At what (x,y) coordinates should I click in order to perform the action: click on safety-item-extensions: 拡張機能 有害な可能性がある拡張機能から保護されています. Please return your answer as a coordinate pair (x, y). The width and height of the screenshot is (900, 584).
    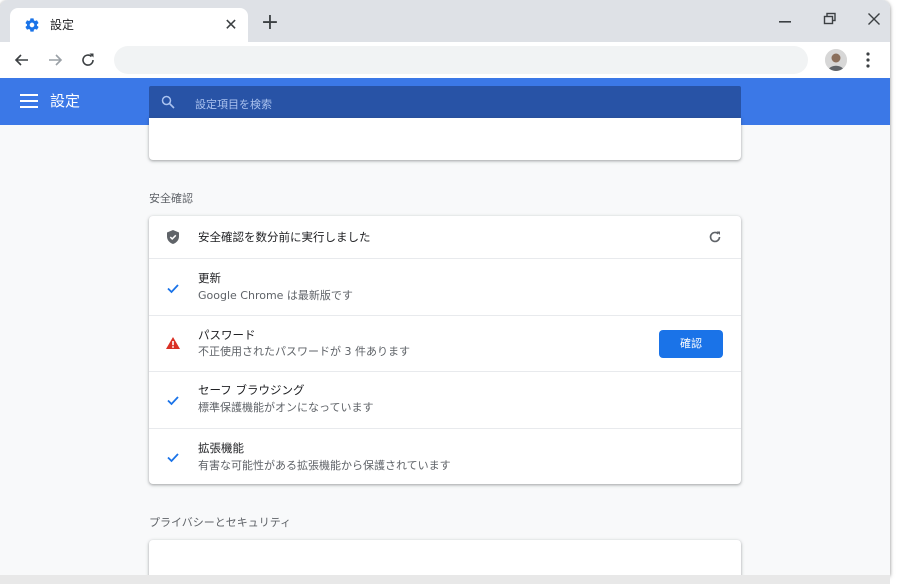
    Looking at the image, I should click on (445, 456).